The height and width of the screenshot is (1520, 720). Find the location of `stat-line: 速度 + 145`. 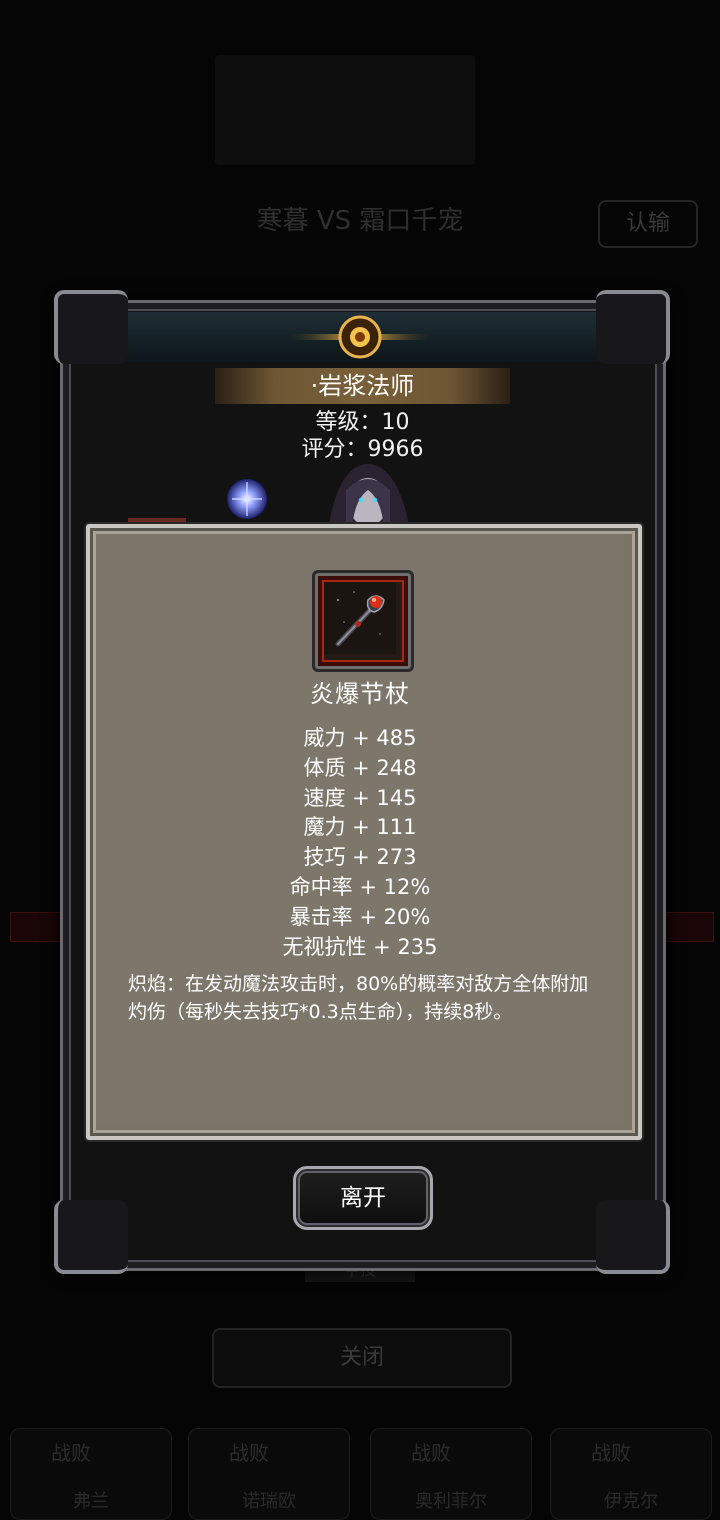

stat-line: 速度 + 145 is located at coordinates (360, 797).